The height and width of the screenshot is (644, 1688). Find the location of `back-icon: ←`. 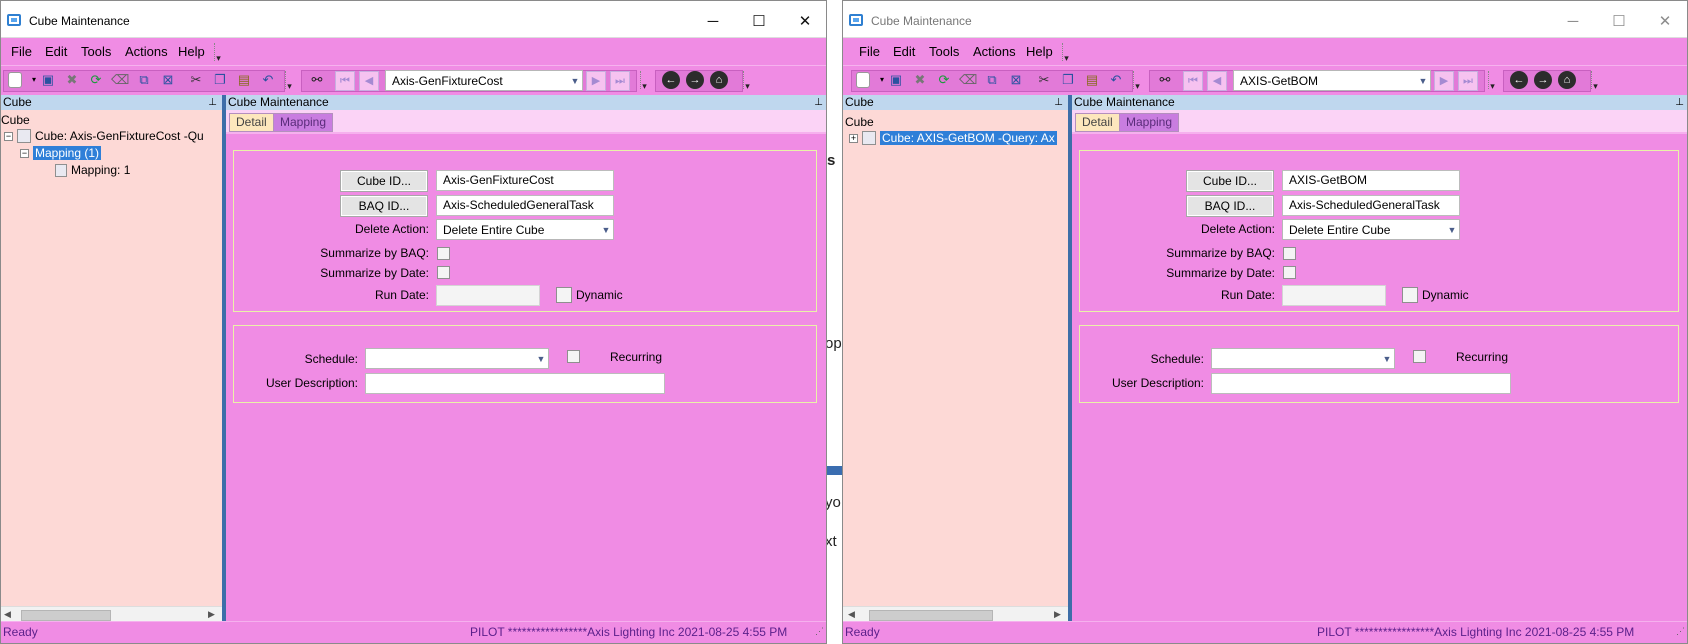

back-icon: ← is located at coordinates (1519, 80).